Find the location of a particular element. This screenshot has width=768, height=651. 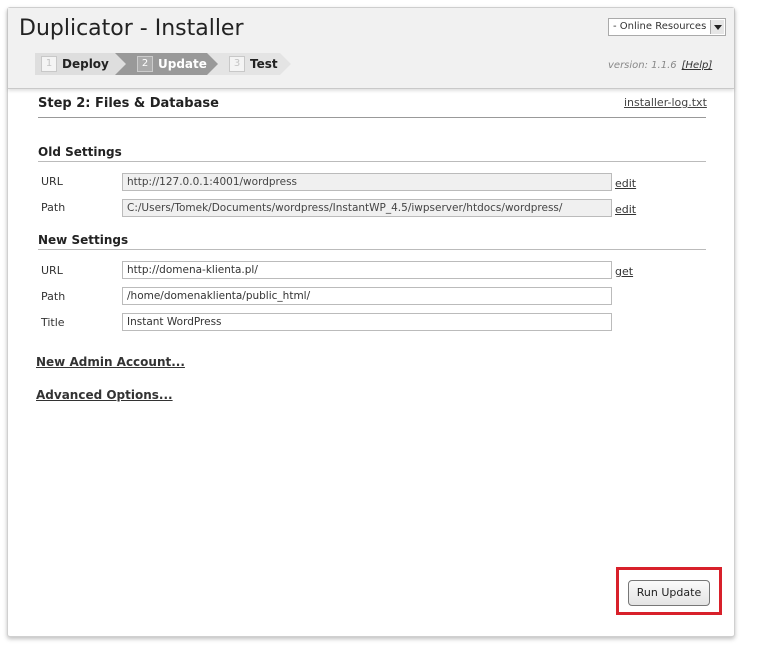

step-update: 2 Update is located at coordinates (167, 64).